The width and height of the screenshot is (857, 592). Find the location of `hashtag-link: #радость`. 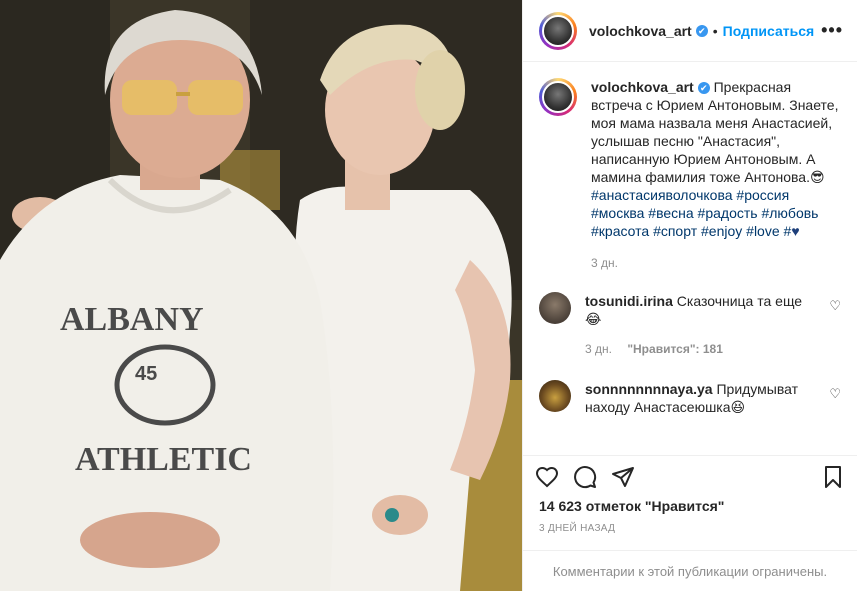

hashtag-link: #радость is located at coordinates (728, 213).